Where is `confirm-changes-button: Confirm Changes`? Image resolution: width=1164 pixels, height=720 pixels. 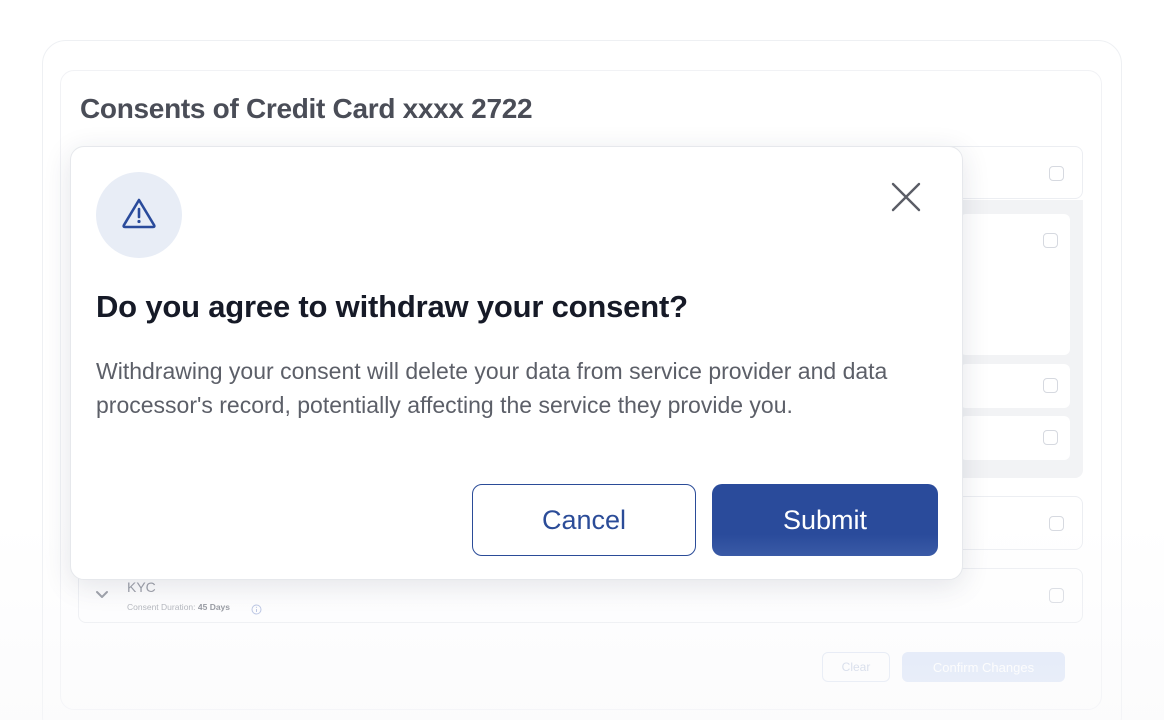
confirm-changes-button: Confirm Changes is located at coordinates (983, 667).